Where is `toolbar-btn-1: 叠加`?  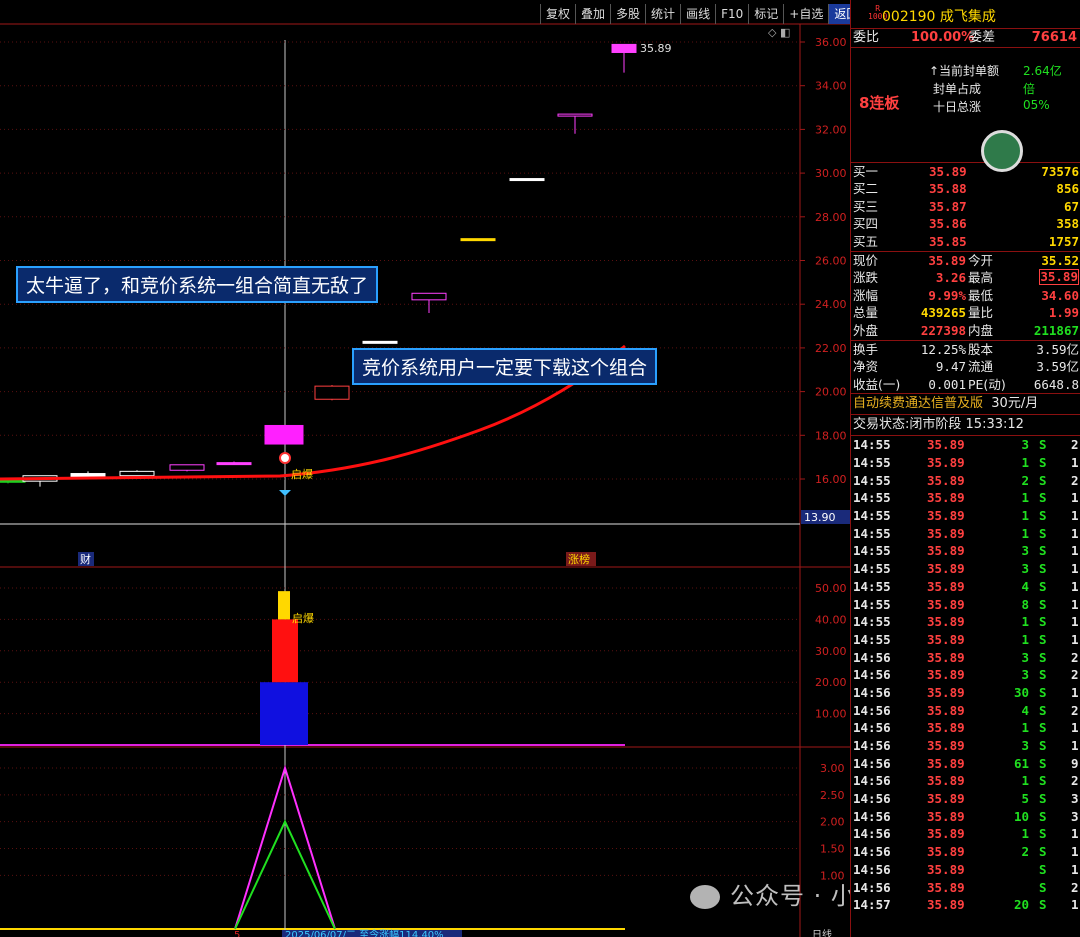
toolbar-btn-1: 叠加 is located at coordinates (592, 14).